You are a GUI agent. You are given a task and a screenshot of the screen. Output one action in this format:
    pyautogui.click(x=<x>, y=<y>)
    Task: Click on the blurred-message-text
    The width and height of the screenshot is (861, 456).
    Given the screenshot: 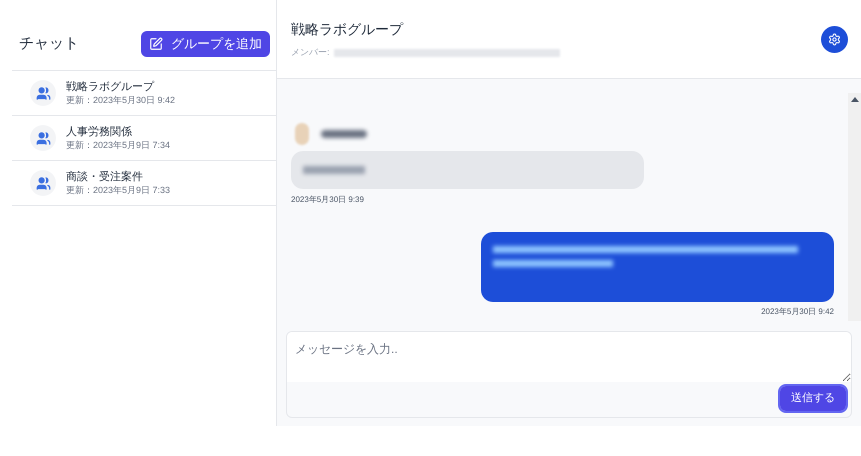 What is the action you would take?
    pyautogui.click(x=334, y=170)
    